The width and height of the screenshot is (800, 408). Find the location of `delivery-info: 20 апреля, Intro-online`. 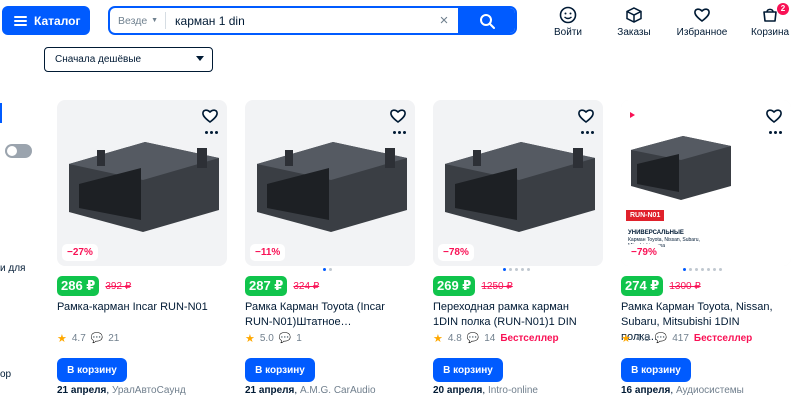

delivery-info: 20 апреля, Intro-online is located at coordinates (485, 390).